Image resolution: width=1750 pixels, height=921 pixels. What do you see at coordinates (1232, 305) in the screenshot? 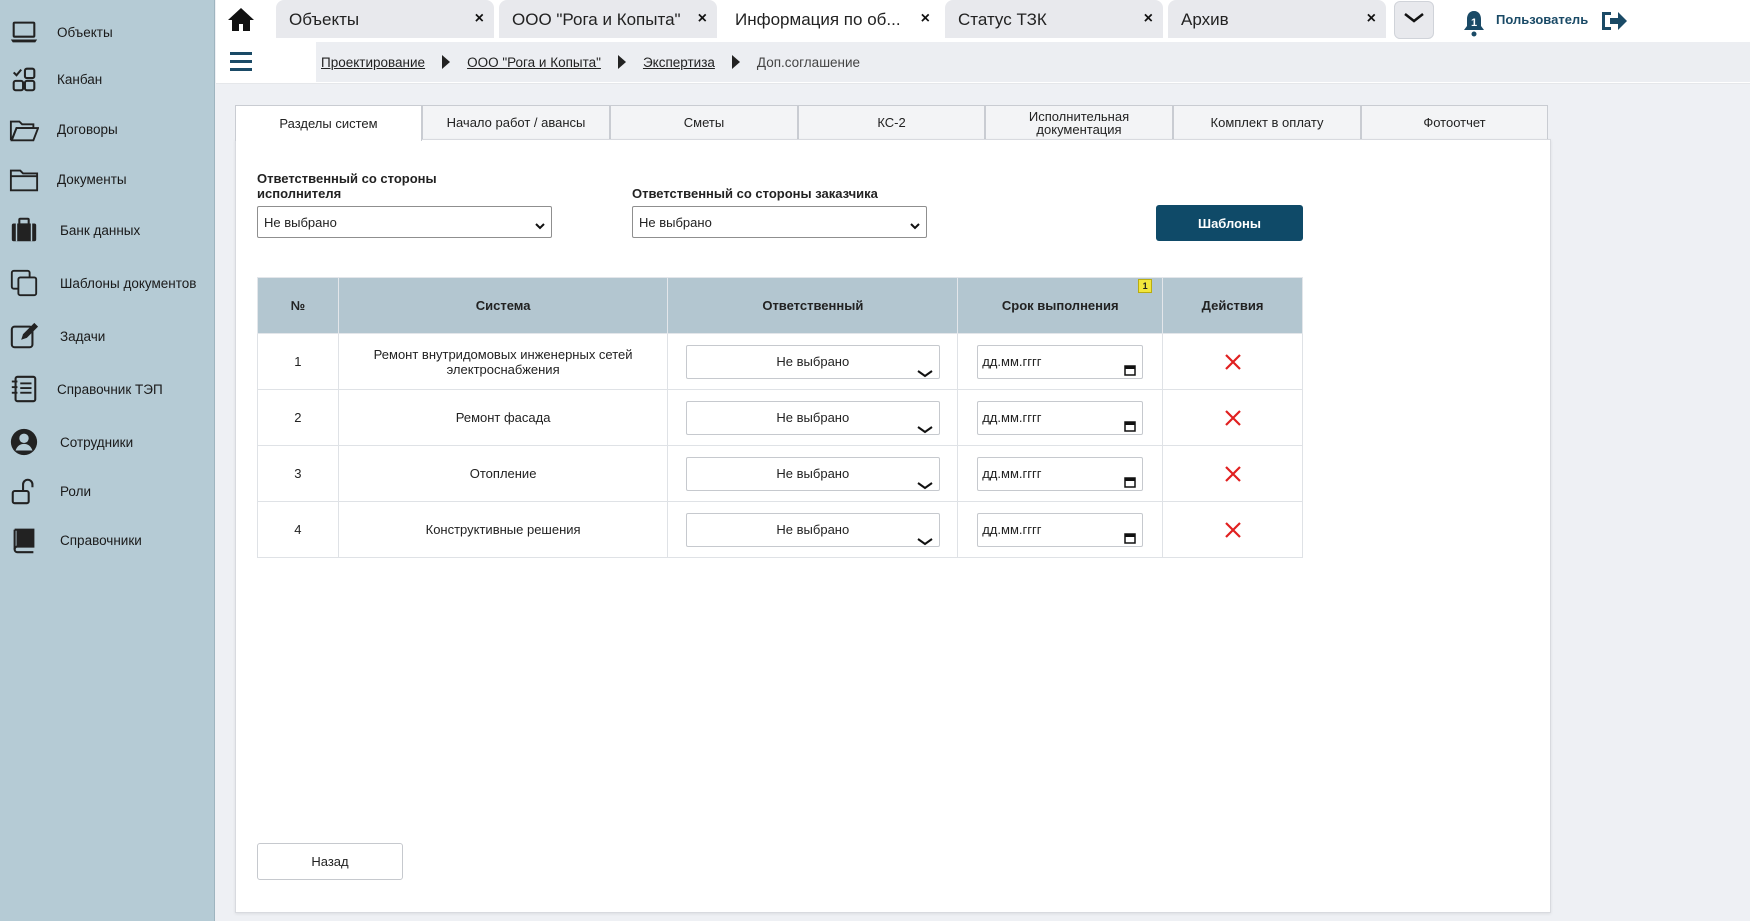
I see `column-header-actions: Действия` at bounding box center [1232, 305].